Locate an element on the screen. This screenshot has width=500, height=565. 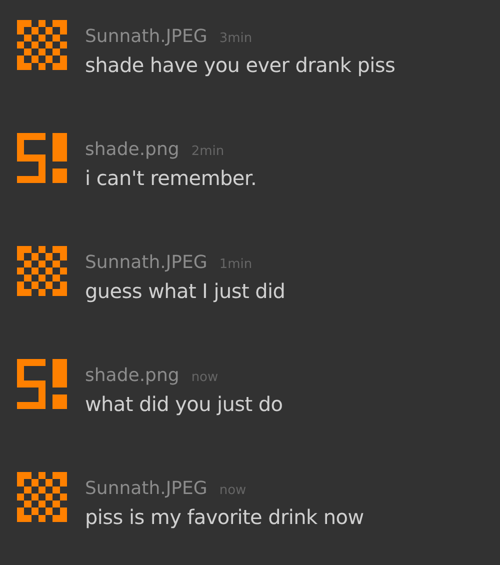
message-text: piss is my favorite drink now is located at coordinates (224, 517).